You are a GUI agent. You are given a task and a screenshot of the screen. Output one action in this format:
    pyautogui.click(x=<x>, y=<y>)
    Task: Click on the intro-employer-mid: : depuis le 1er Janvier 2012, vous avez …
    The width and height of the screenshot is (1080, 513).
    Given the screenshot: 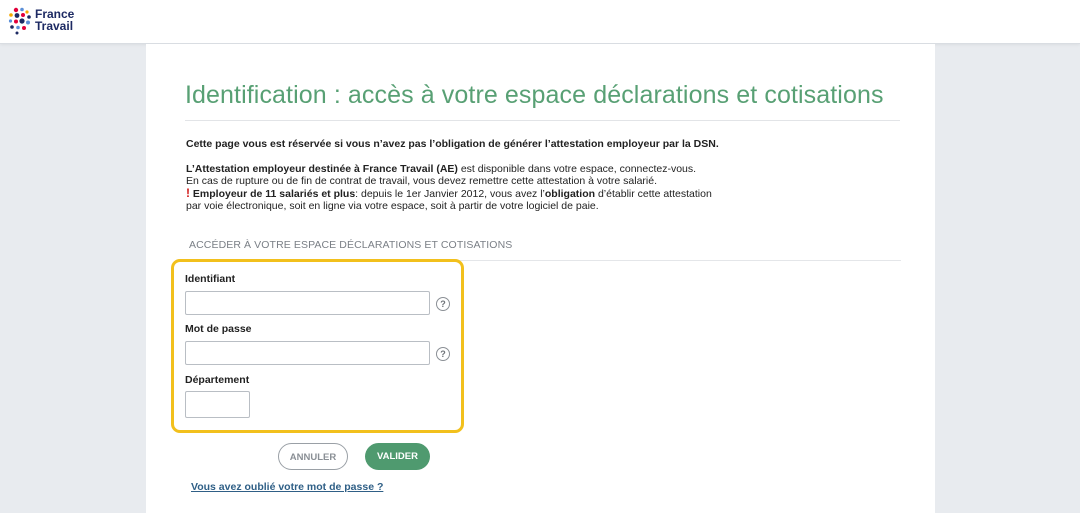 What is the action you would take?
    pyautogui.click(x=450, y=194)
    